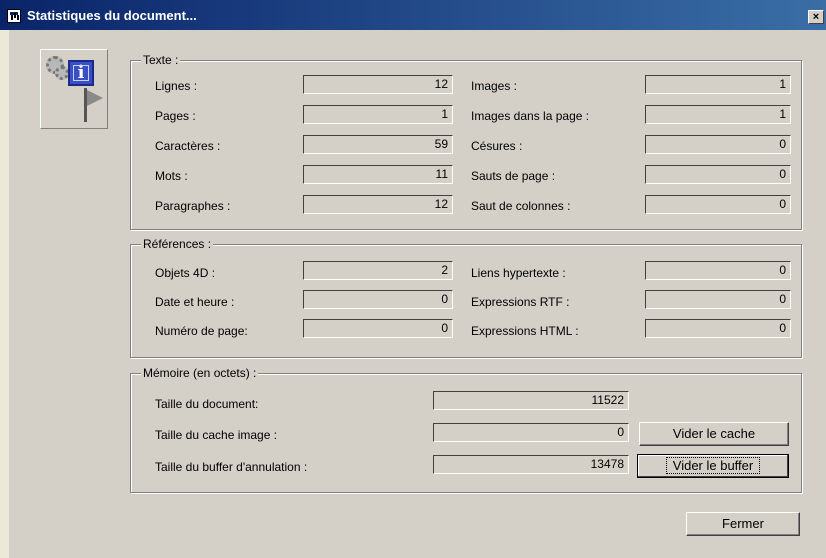  Describe the element at coordinates (378, 270) in the screenshot. I see `ref-value-objets-4d: 2` at that location.